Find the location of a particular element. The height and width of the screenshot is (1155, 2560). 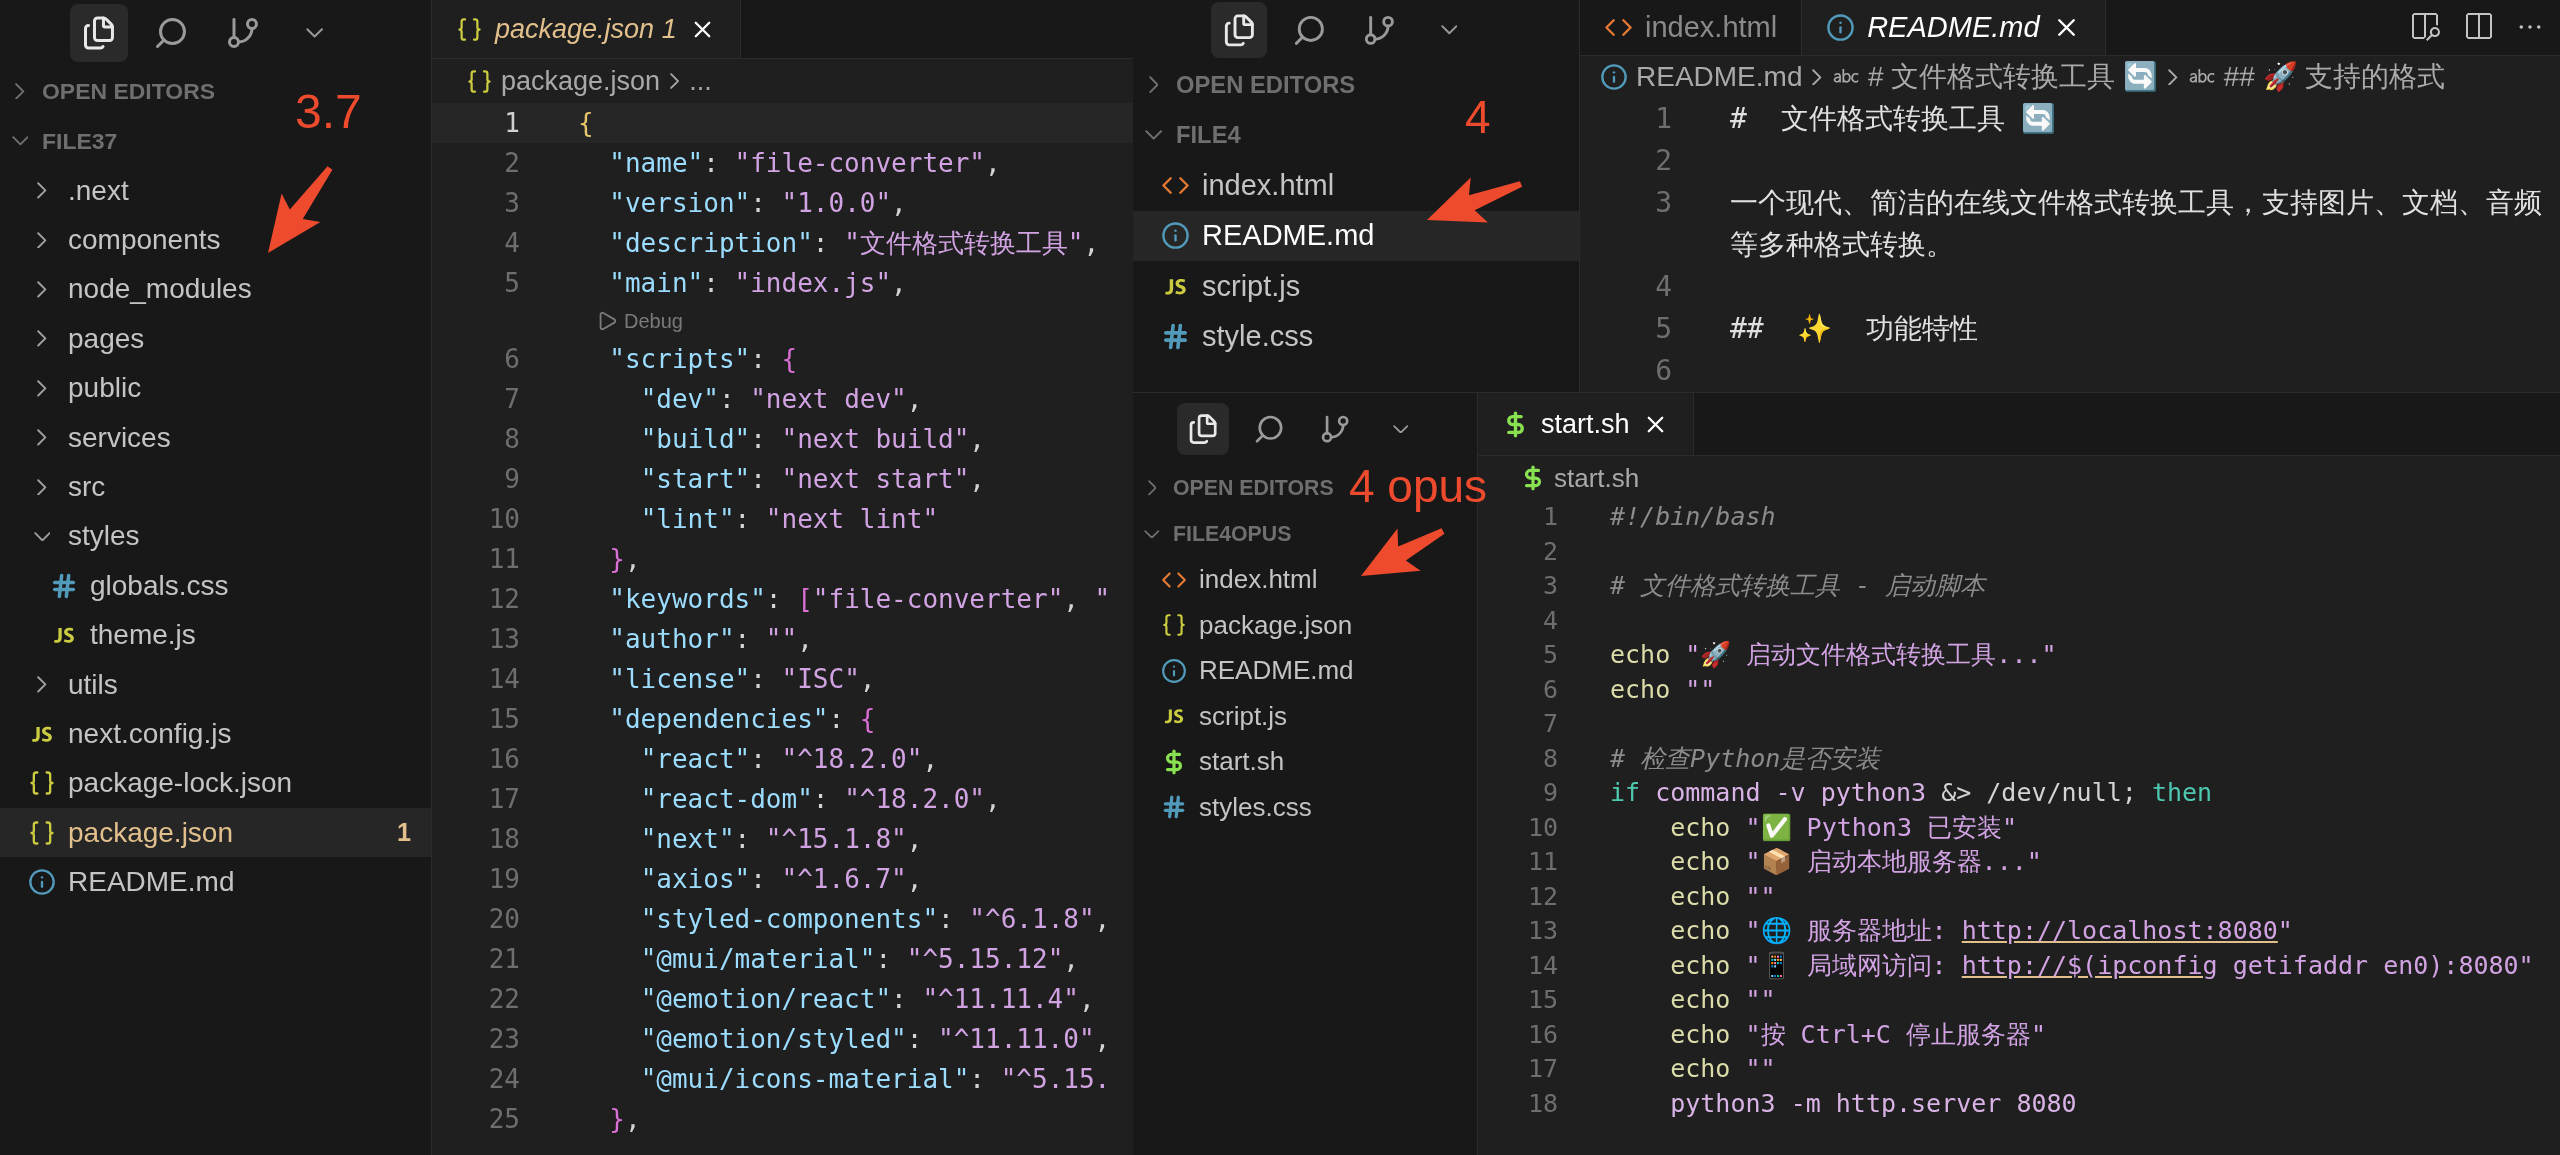

folder-item: styles is located at coordinates (215, 536).